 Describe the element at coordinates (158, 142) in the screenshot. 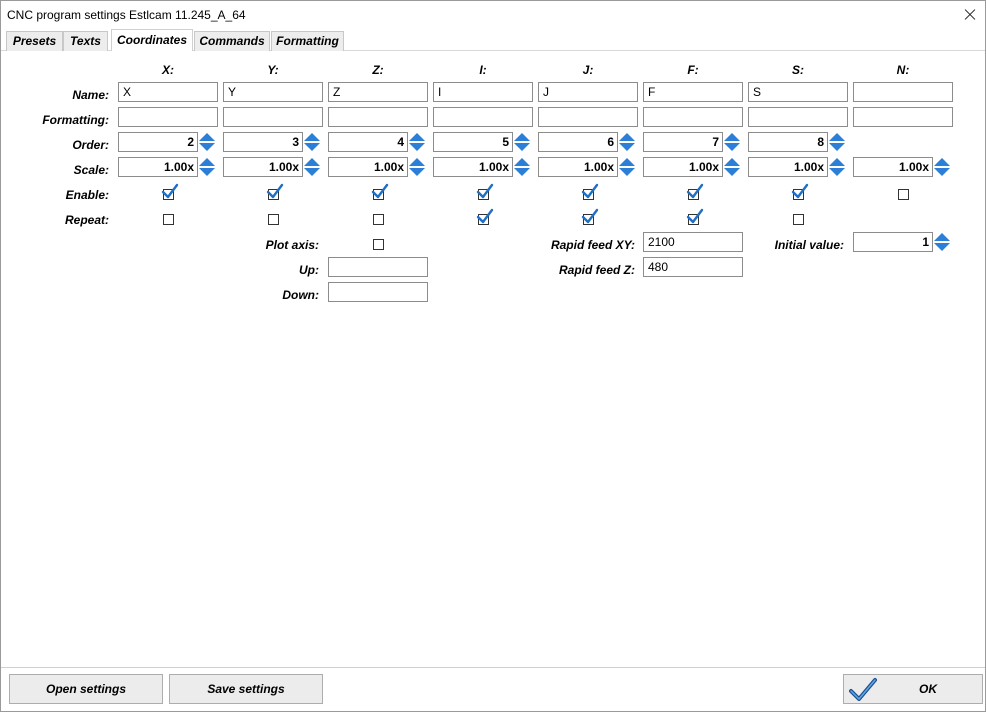

I see `order-field-x: 2` at that location.